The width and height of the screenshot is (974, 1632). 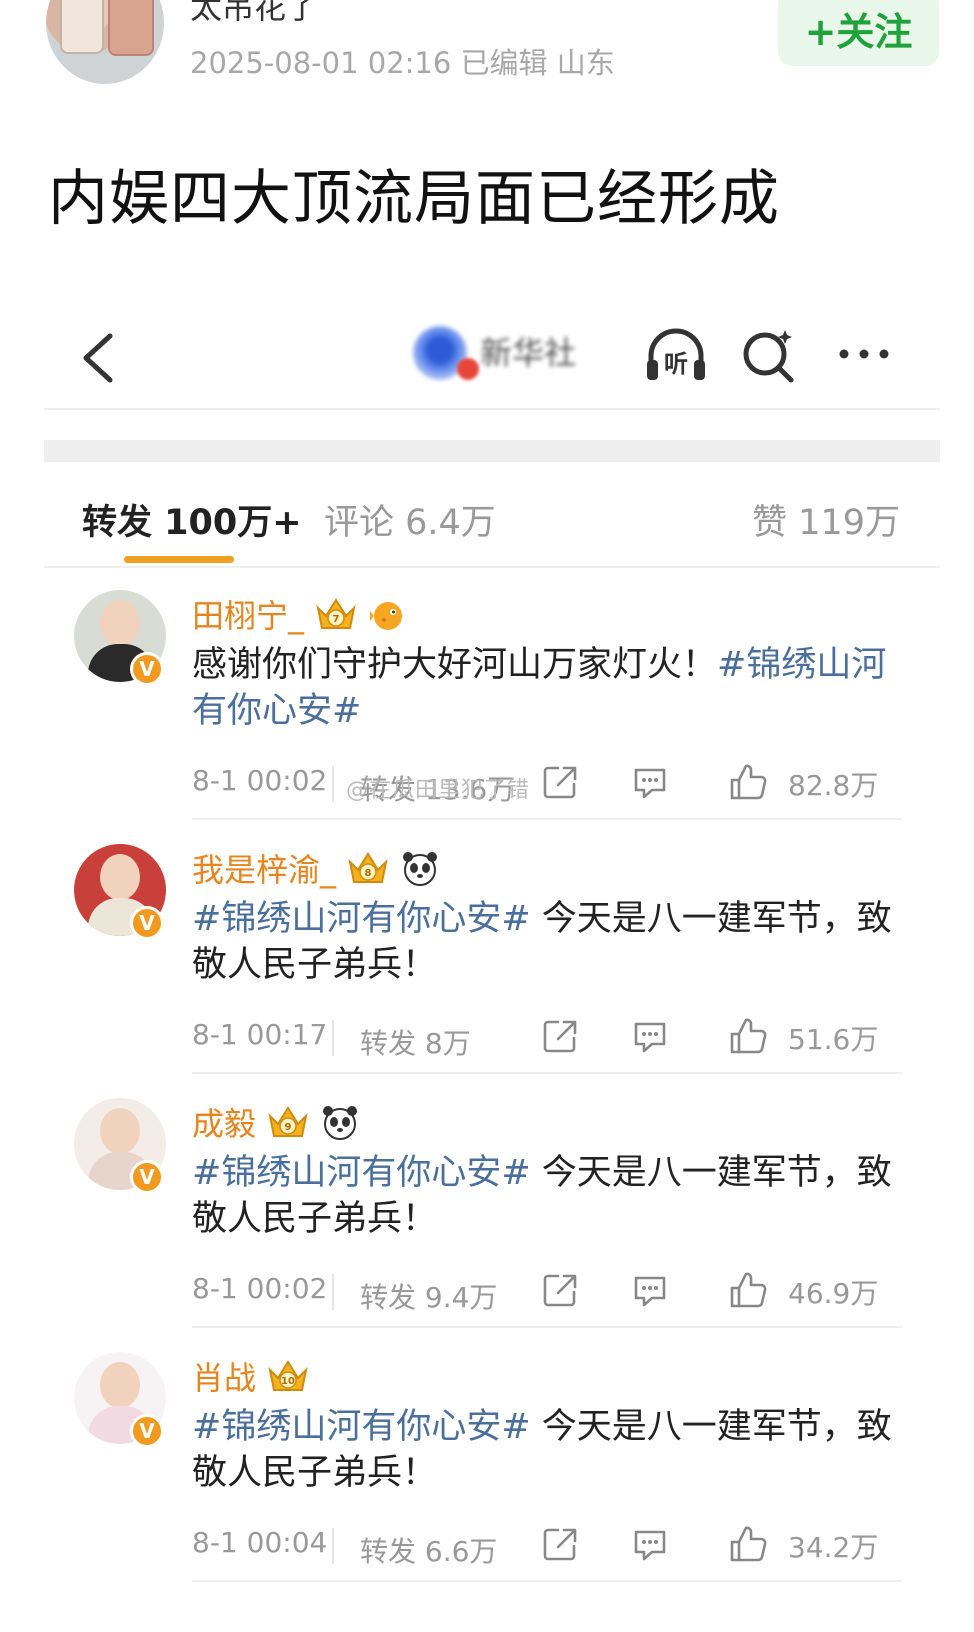 I want to click on repost-body-text: 感谢你们守护大好河山万家灯火！, so click(x=455, y=665).